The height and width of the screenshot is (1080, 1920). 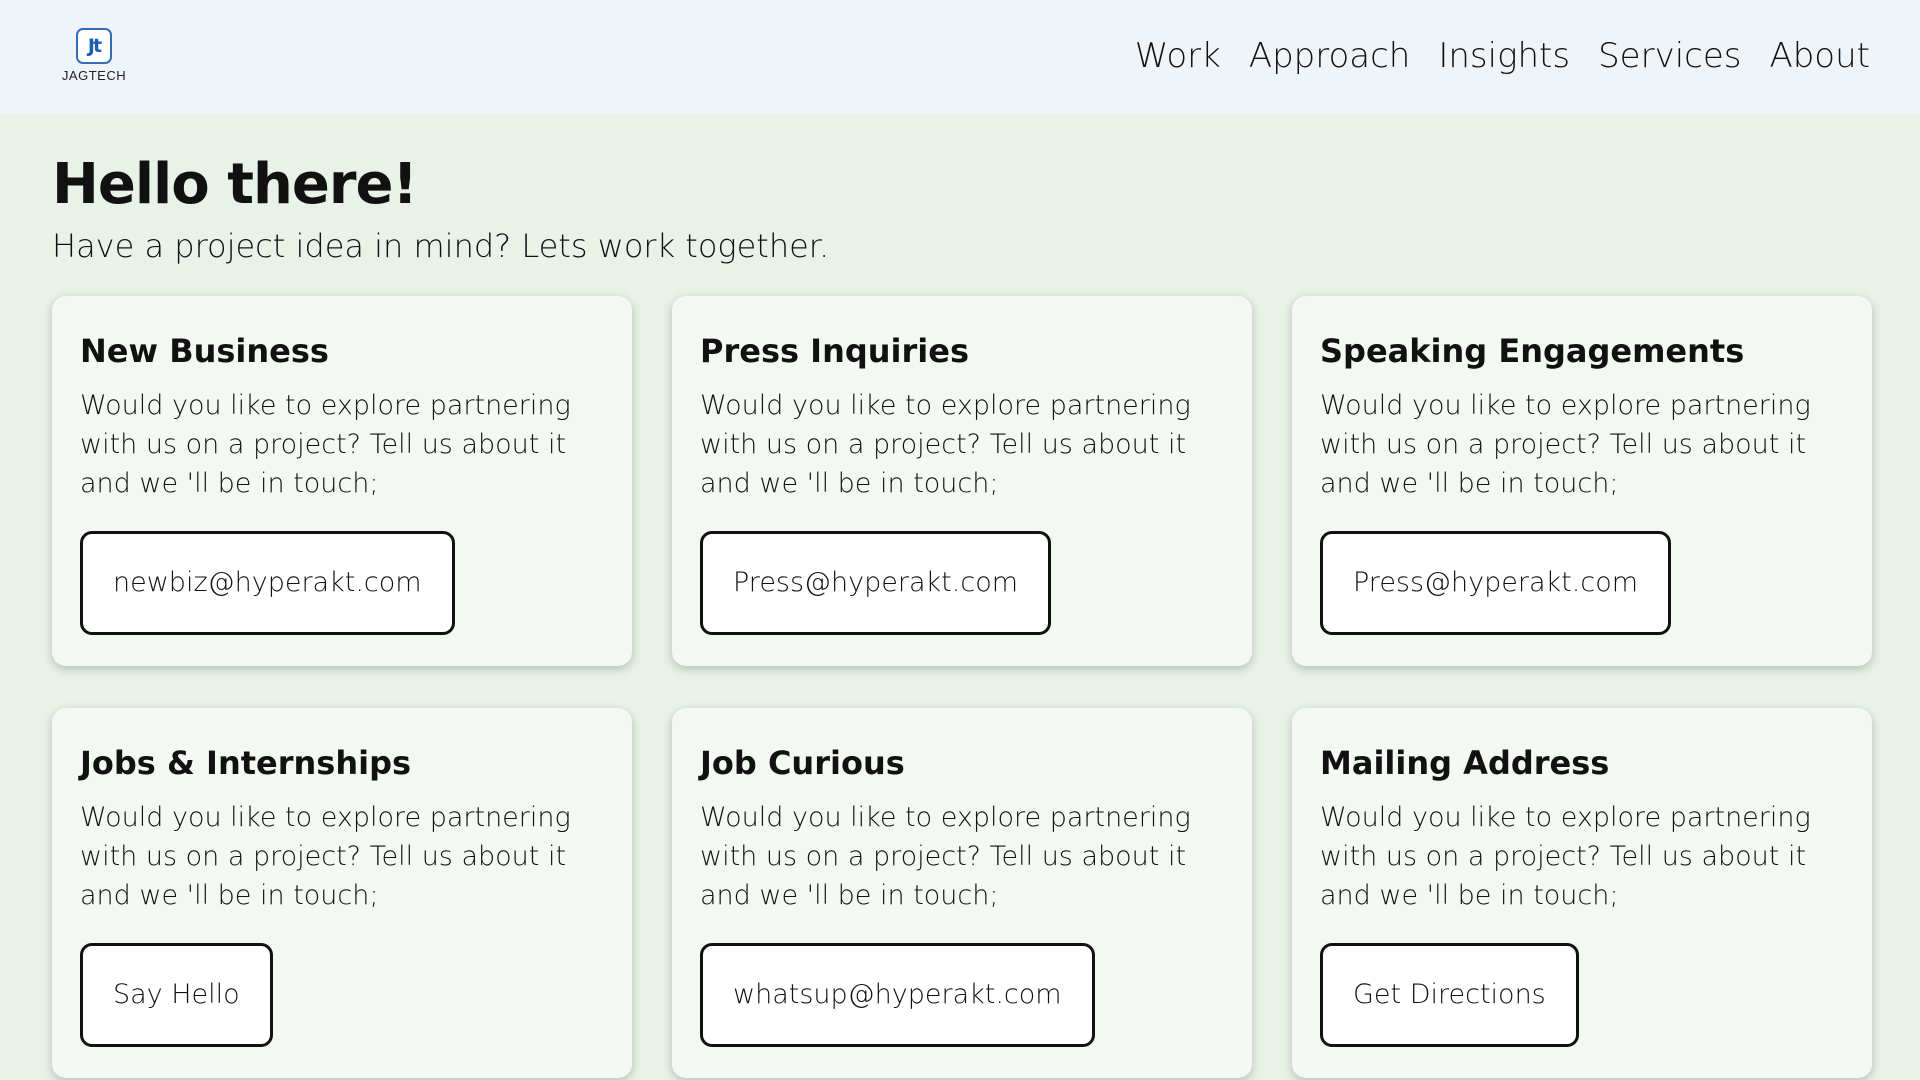 I want to click on nav-item-work: Work, so click(x=1178, y=56).